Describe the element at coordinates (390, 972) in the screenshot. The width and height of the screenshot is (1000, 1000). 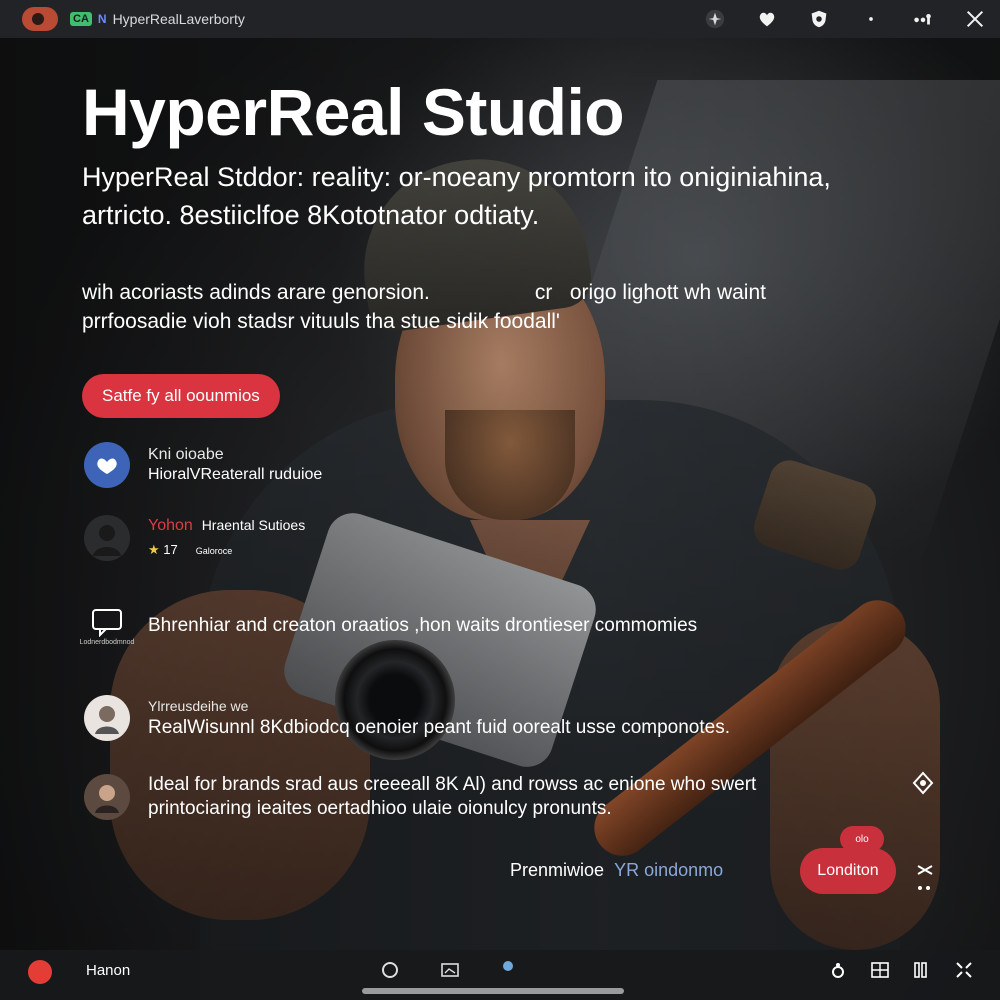
I see `search-icon` at that location.